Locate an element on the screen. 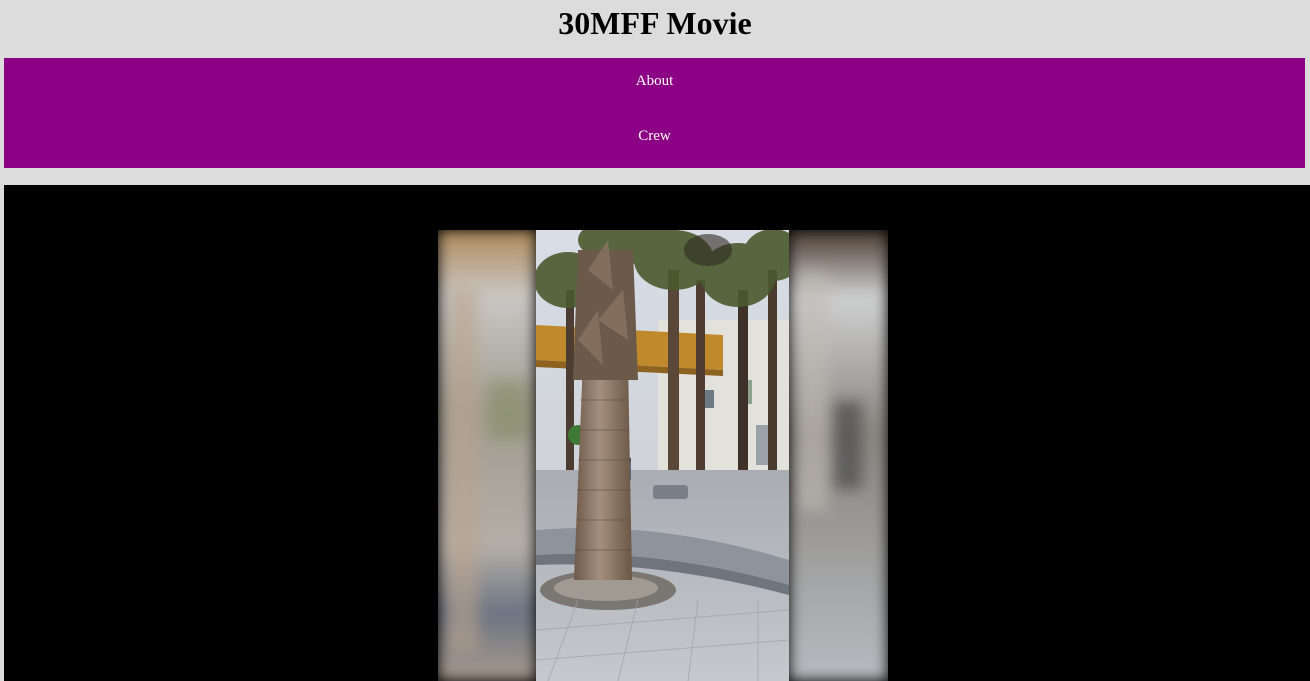 Image resolution: width=1310 pixels, height=681 pixels. nav-item-crew: Crew is located at coordinates (654, 140).